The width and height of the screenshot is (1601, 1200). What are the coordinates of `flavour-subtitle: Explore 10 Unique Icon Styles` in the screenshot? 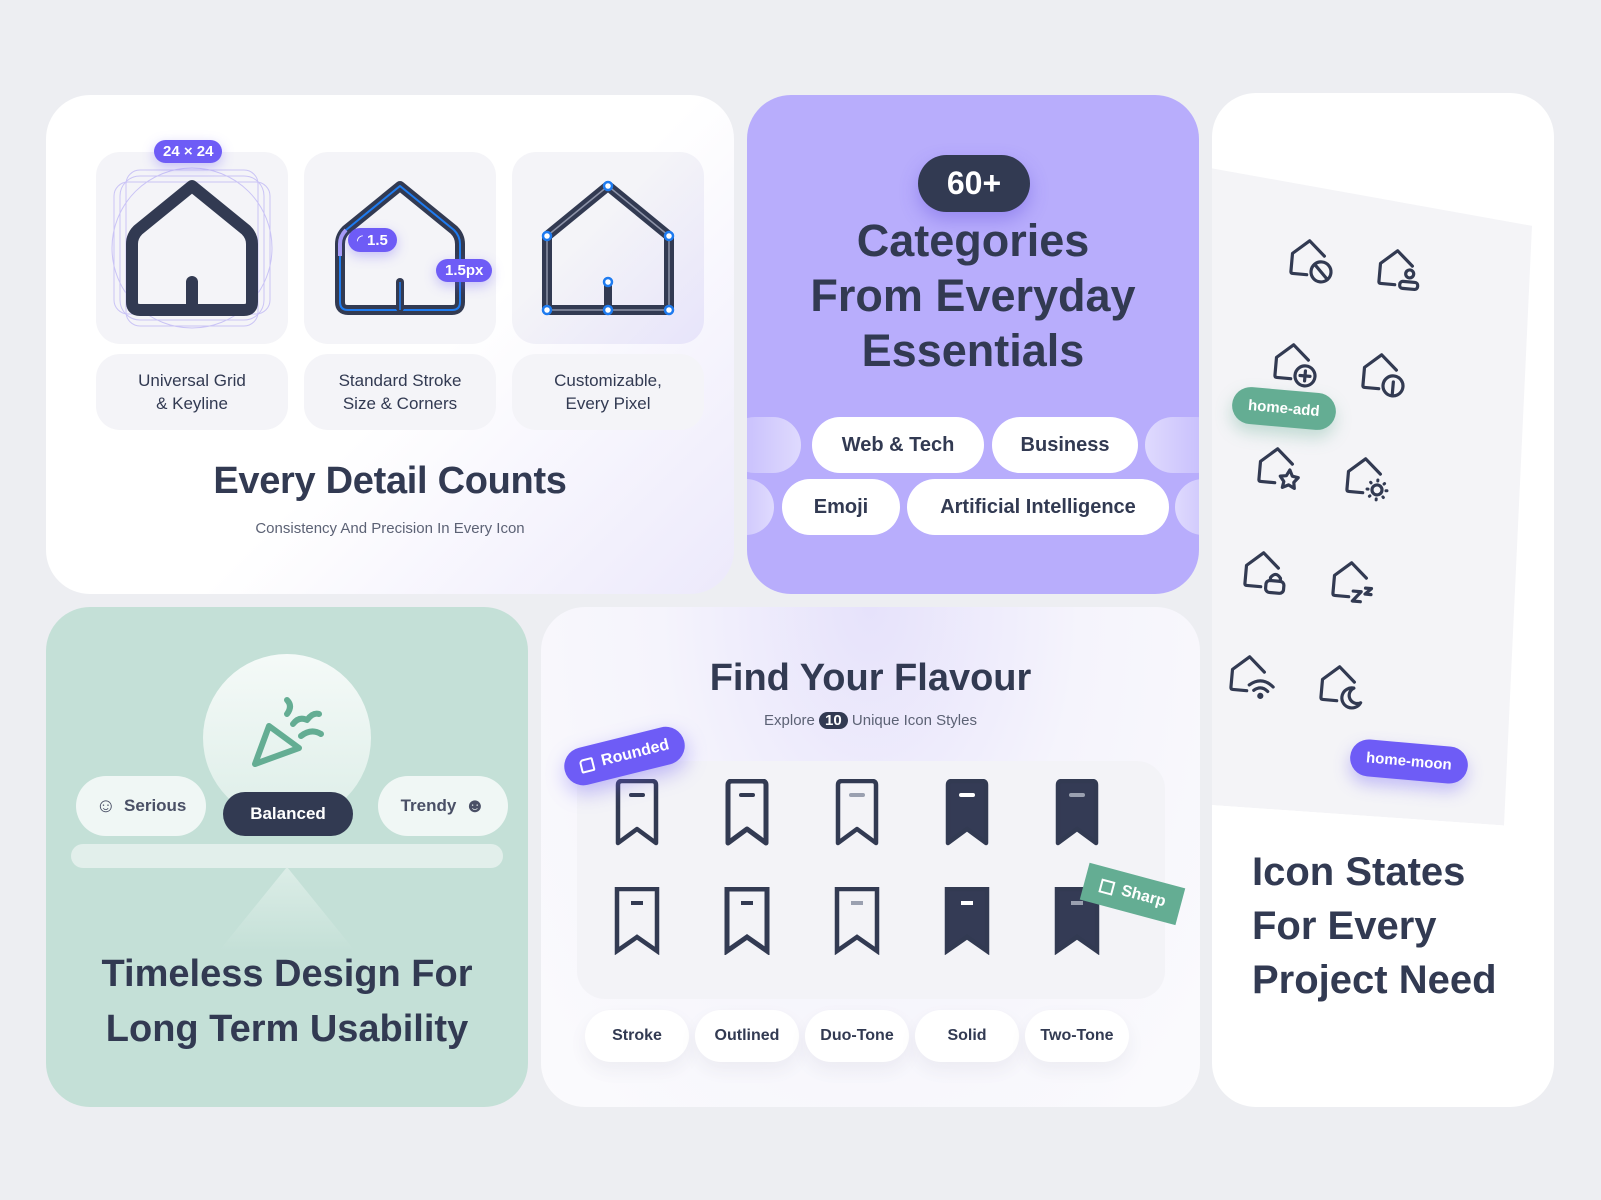 It's located at (870, 720).